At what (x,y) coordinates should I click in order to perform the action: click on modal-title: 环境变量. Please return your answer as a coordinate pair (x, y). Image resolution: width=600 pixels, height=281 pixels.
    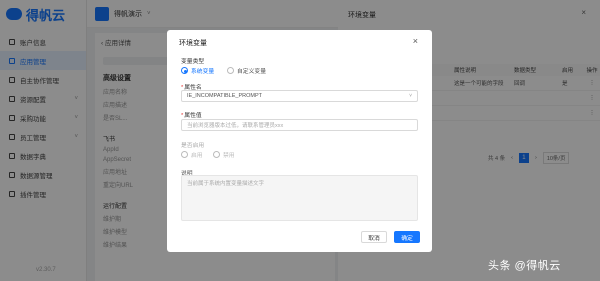
    Looking at the image, I should click on (193, 43).